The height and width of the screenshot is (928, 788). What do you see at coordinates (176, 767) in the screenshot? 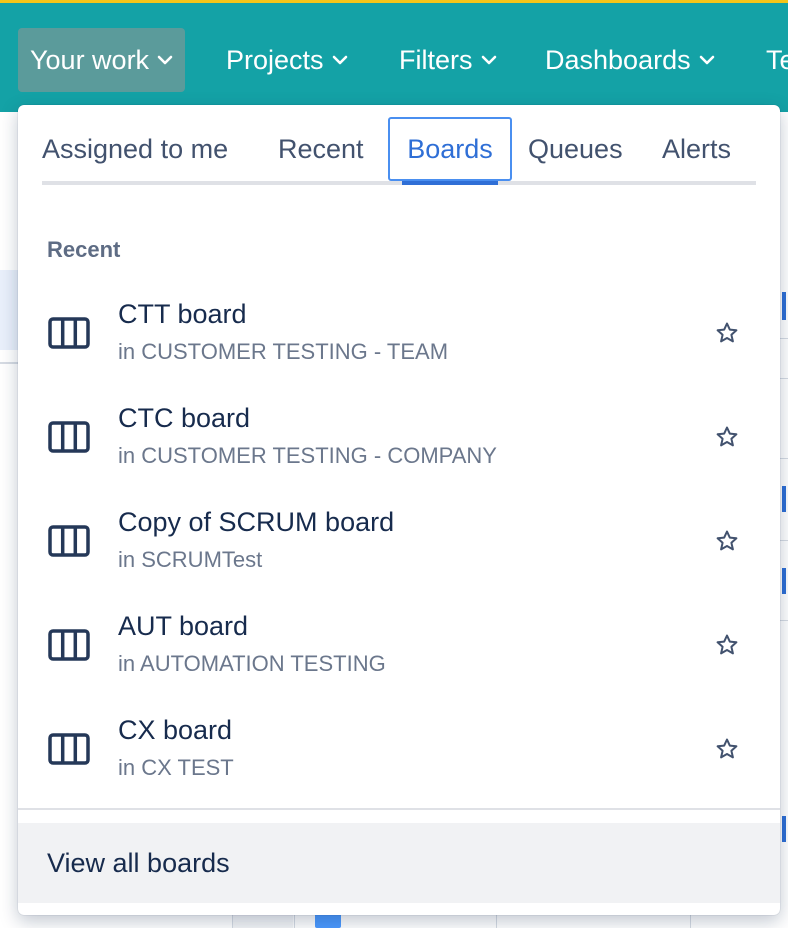
I see `board-project: in CX TEST` at bounding box center [176, 767].